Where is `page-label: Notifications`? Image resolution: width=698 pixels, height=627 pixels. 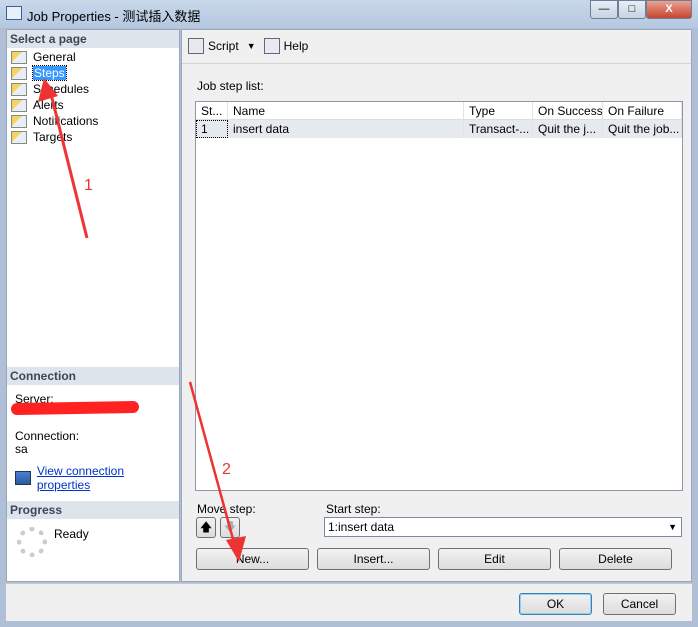
page-label: Notifications is located at coordinates (66, 121).